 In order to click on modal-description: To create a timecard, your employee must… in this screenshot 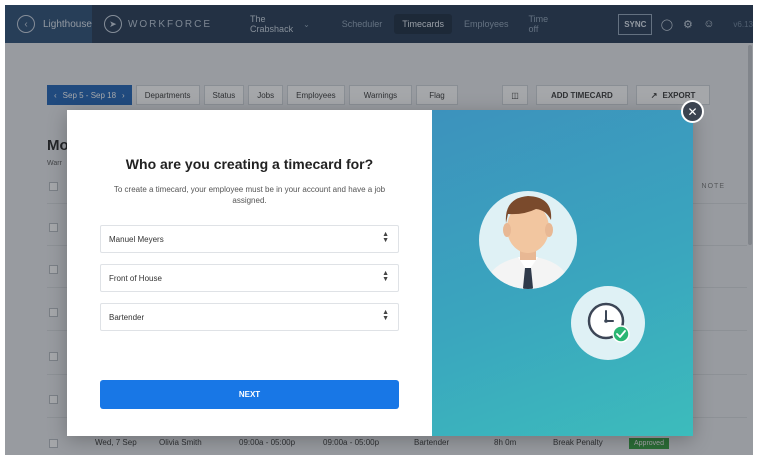, I will do `click(249, 195)`.